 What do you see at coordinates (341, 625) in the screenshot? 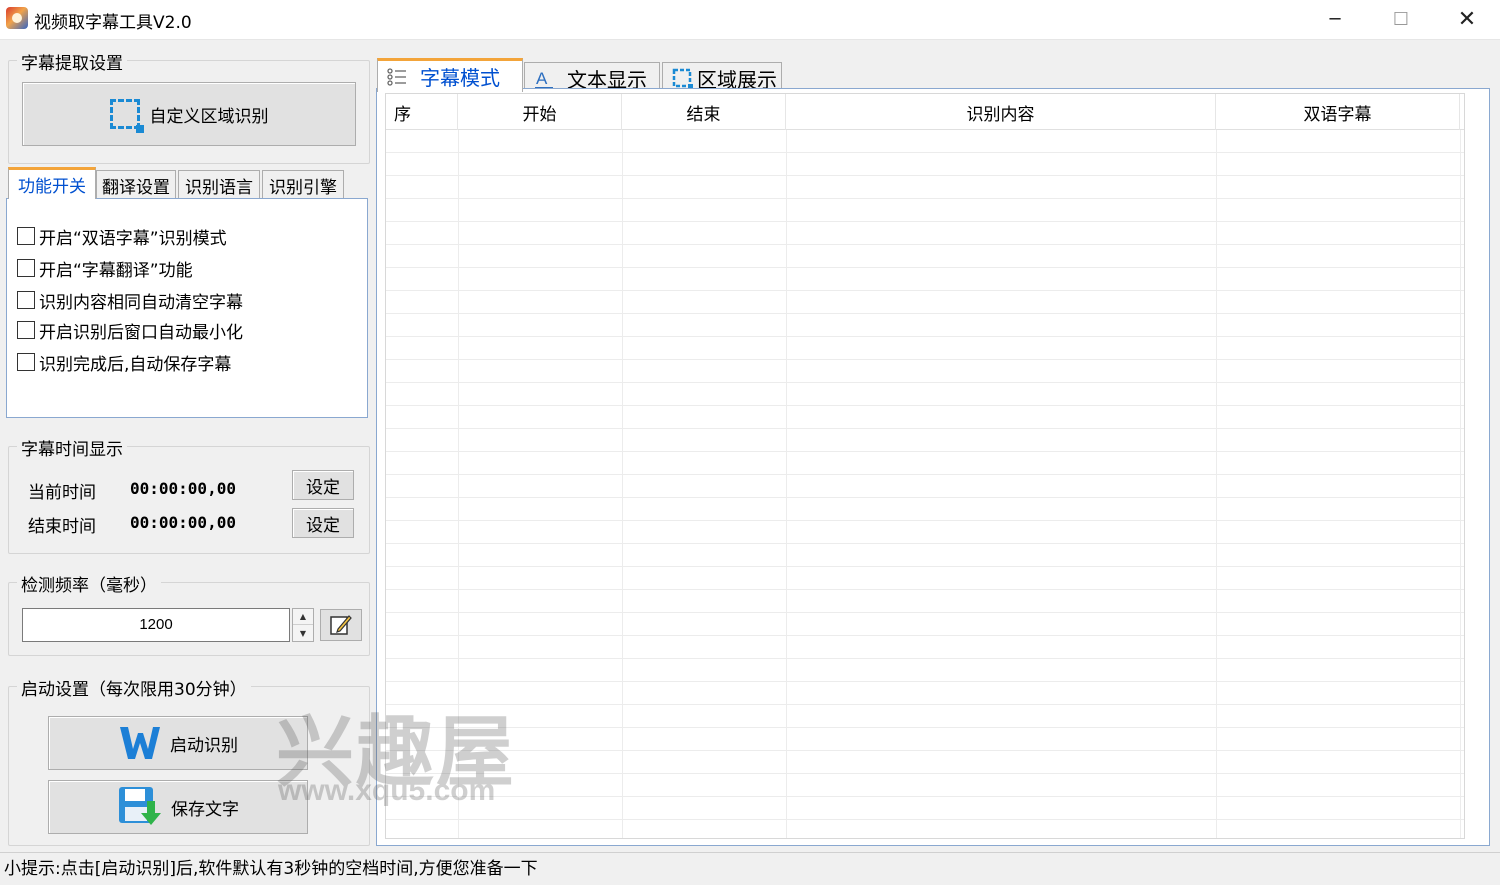
I see `edit-frequency-button` at bounding box center [341, 625].